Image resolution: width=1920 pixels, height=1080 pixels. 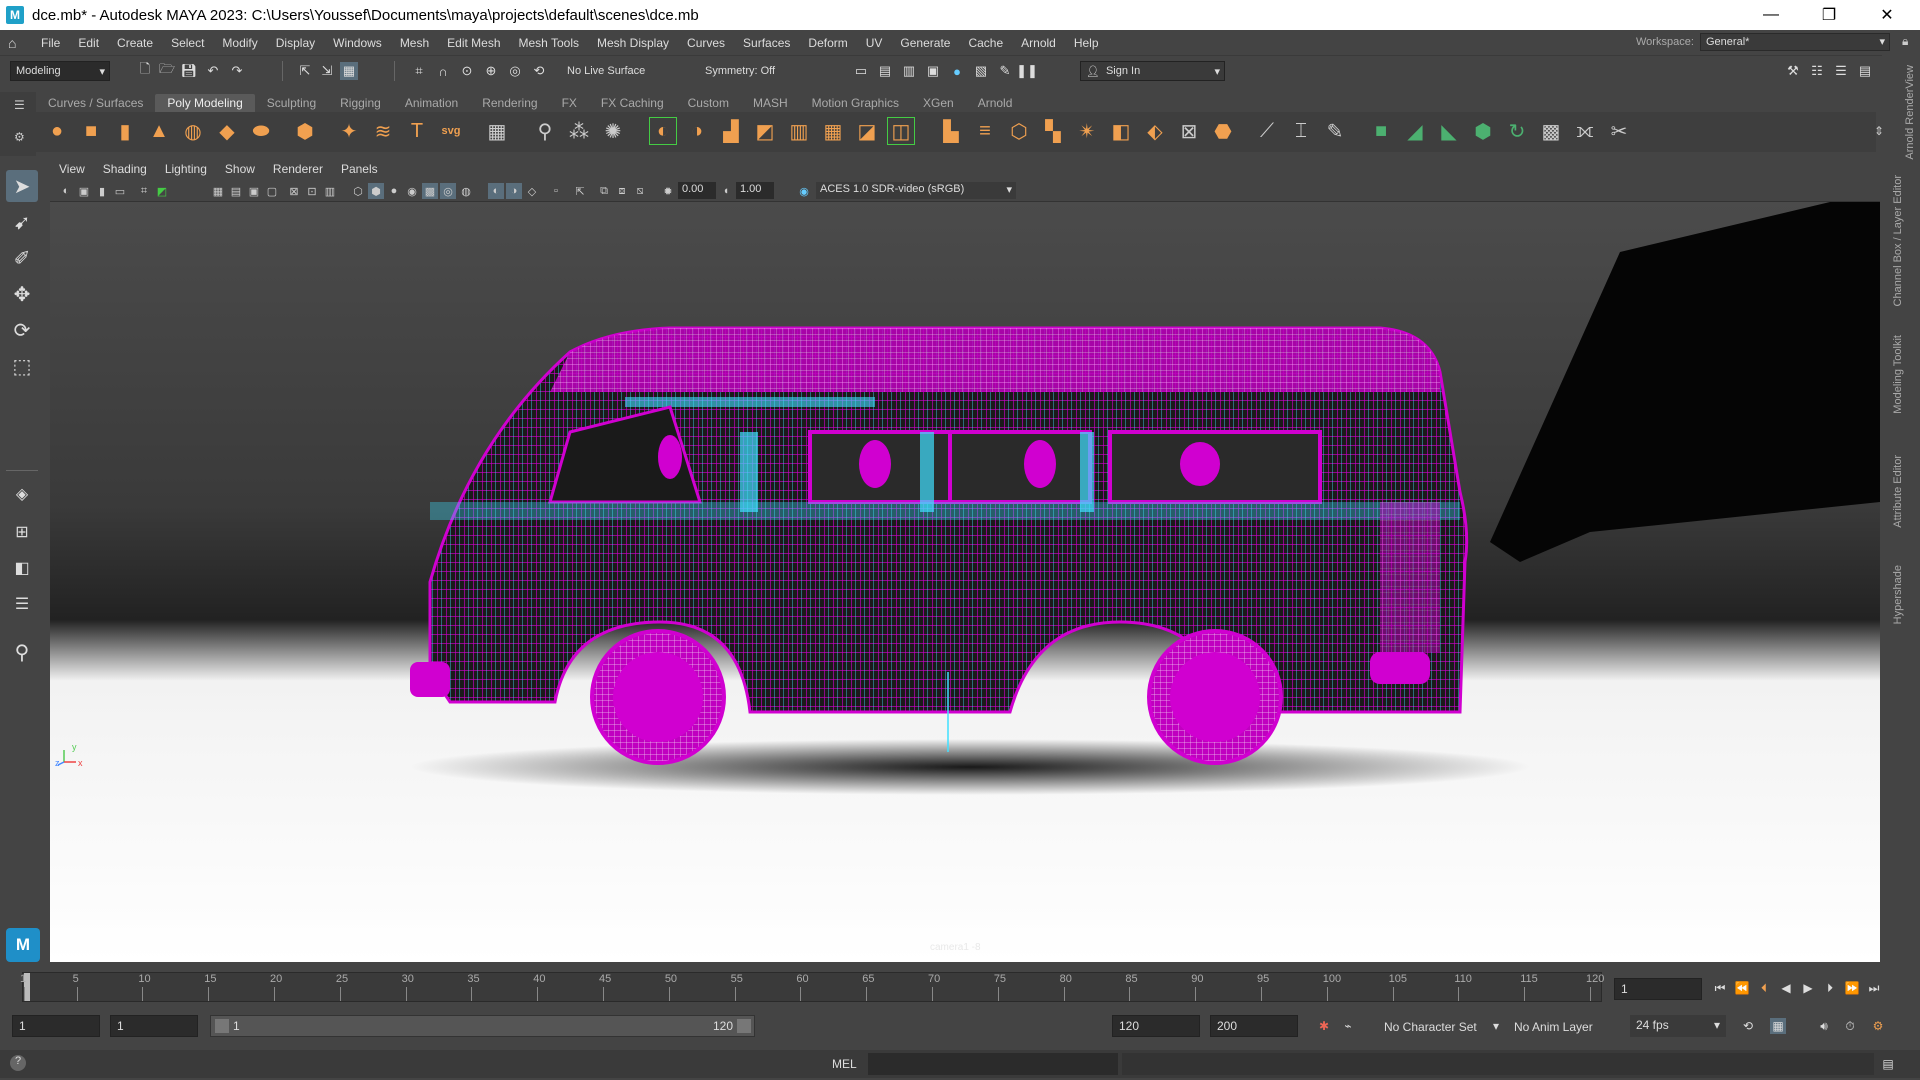 What do you see at coordinates (102, 191) in the screenshot?
I see `bookmark-icon: ▮` at bounding box center [102, 191].